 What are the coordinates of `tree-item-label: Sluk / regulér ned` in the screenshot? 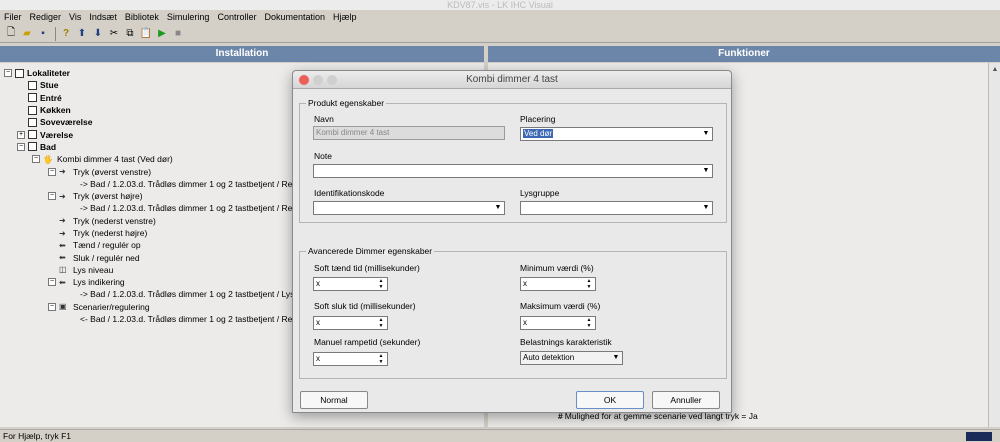 It's located at (106, 257).